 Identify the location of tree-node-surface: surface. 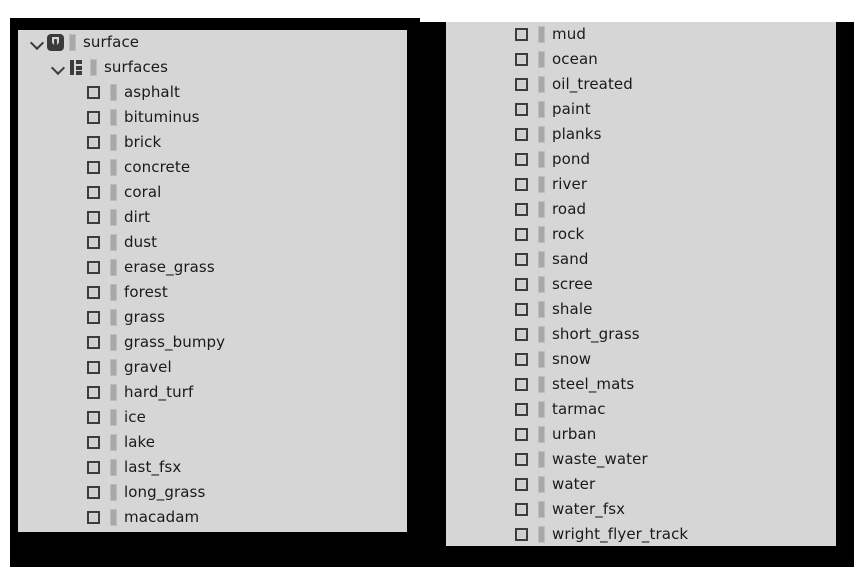
(212, 42).